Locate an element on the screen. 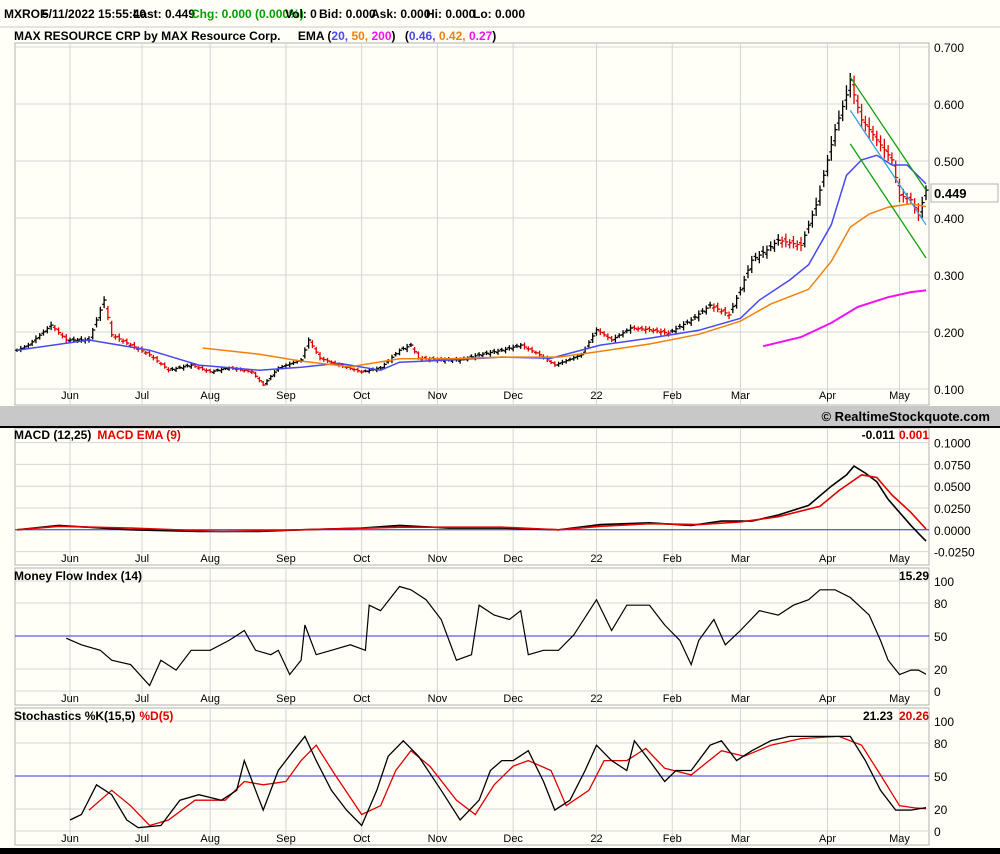 This screenshot has height=854, width=1000. mfi-month-label: Feb is located at coordinates (672, 699).